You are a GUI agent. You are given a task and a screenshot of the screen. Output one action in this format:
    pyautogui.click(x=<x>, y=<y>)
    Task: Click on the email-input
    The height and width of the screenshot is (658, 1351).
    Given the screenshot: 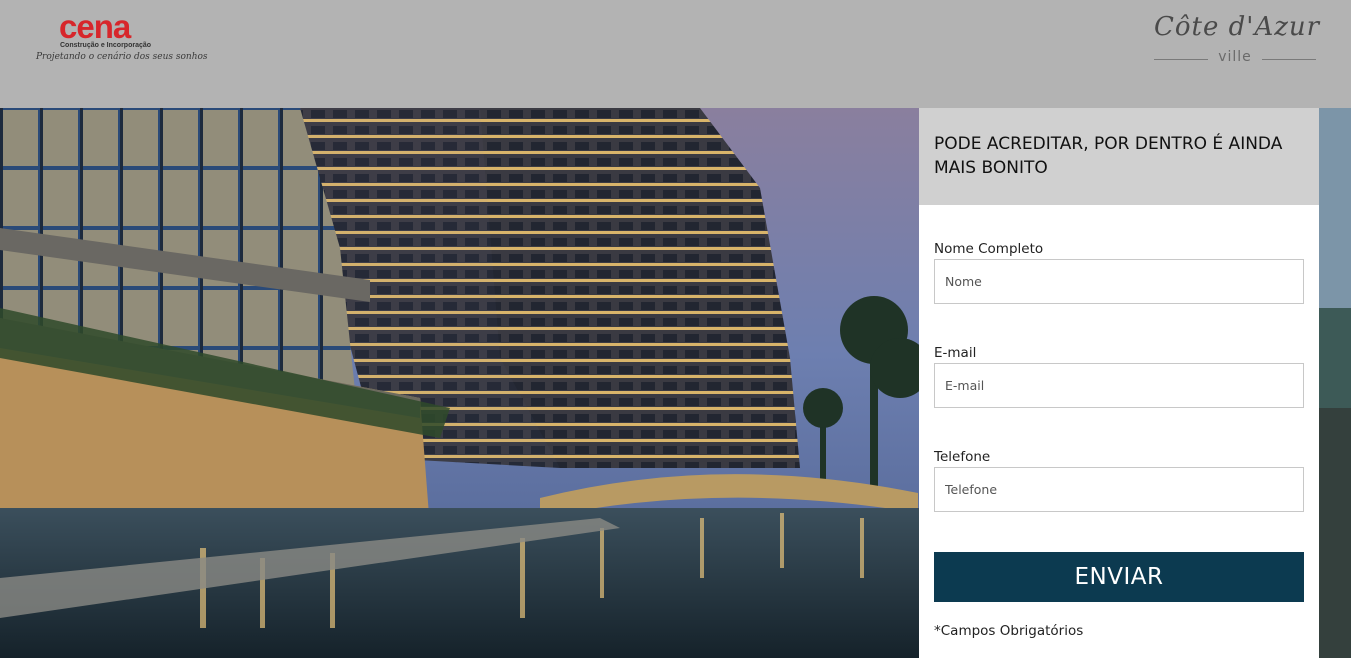 What is the action you would take?
    pyautogui.click(x=1119, y=385)
    